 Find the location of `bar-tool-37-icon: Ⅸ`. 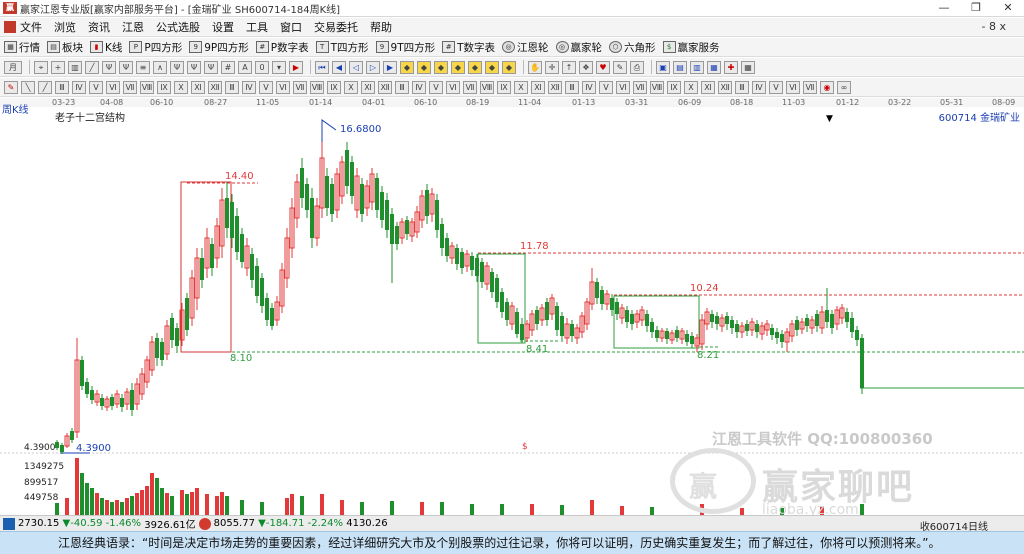

bar-tool-37-icon: Ⅸ is located at coordinates (674, 87).